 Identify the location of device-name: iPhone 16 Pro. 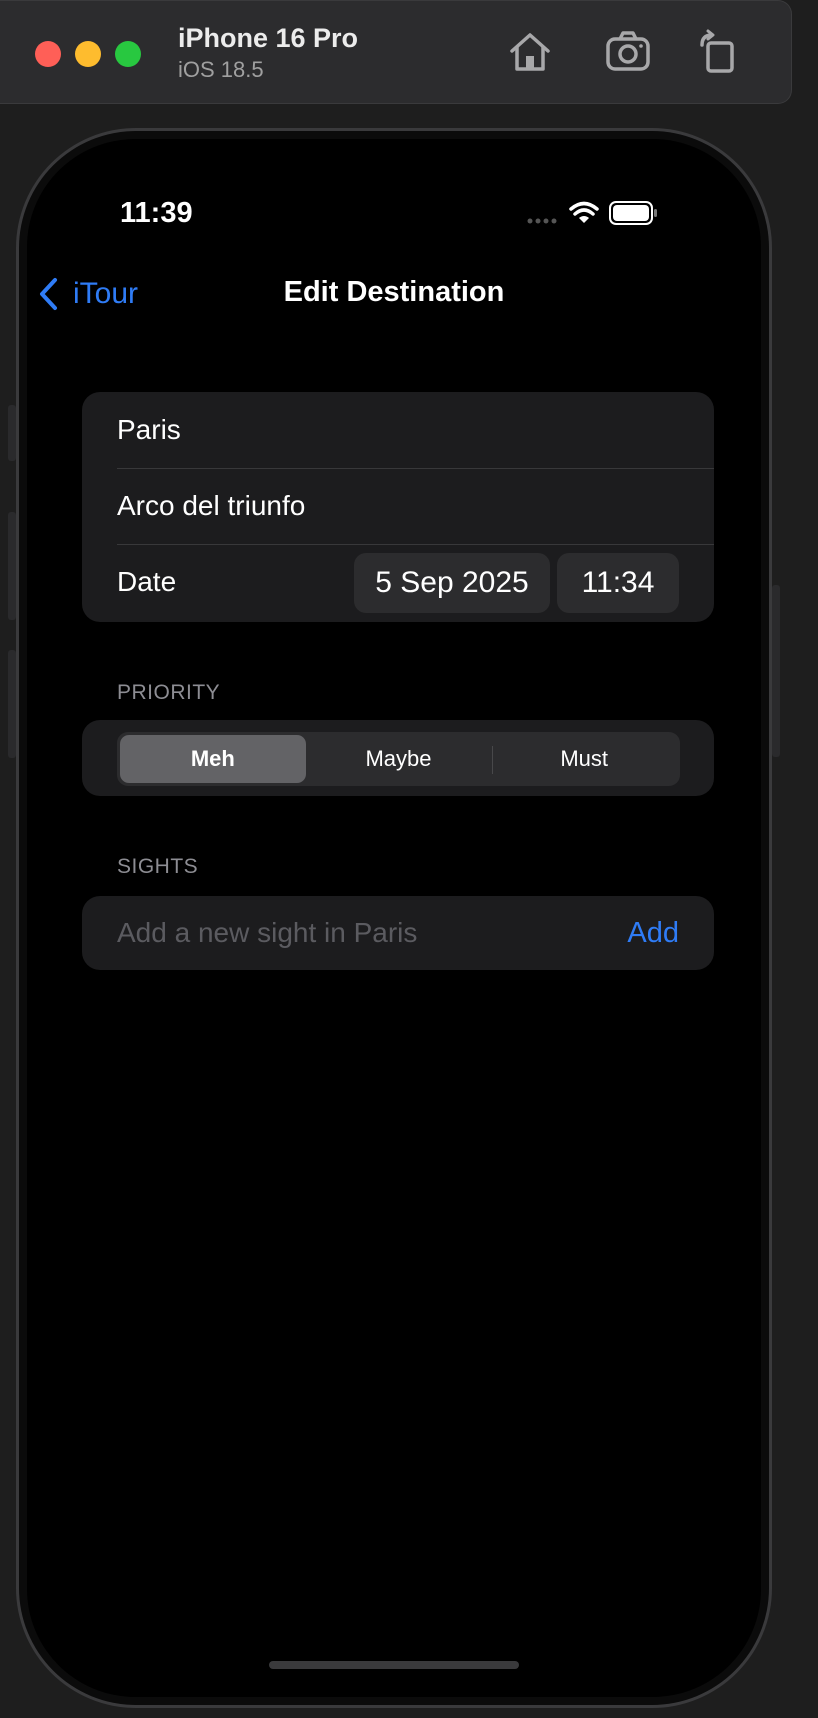
(268, 38).